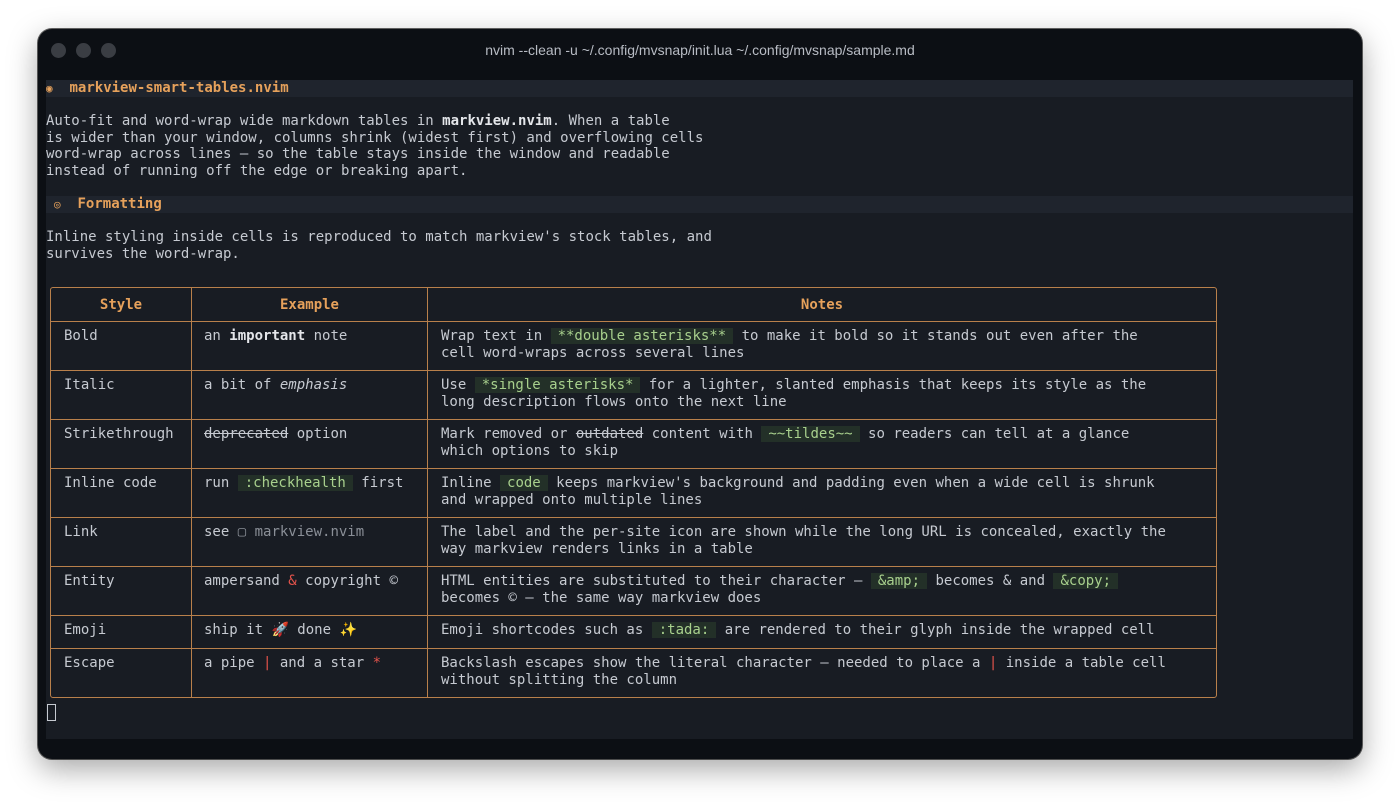 Image resolution: width=1400 pixels, height=806 pixels. What do you see at coordinates (89, 581) in the screenshot?
I see `table-cell-style: Entity` at bounding box center [89, 581].